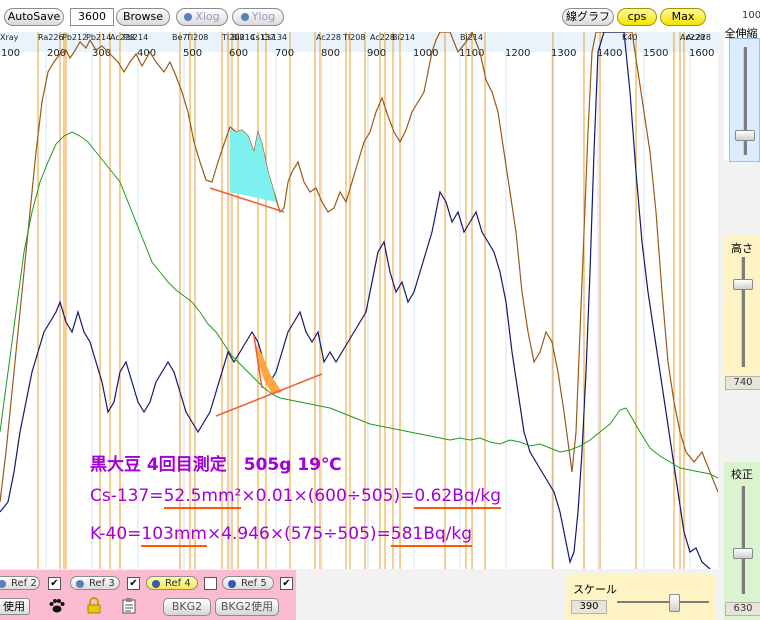 The height and width of the screenshot is (620, 760). What do you see at coordinates (701, 53) in the screenshot?
I see `x-tick-label: 1600` at bounding box center [701, 53].